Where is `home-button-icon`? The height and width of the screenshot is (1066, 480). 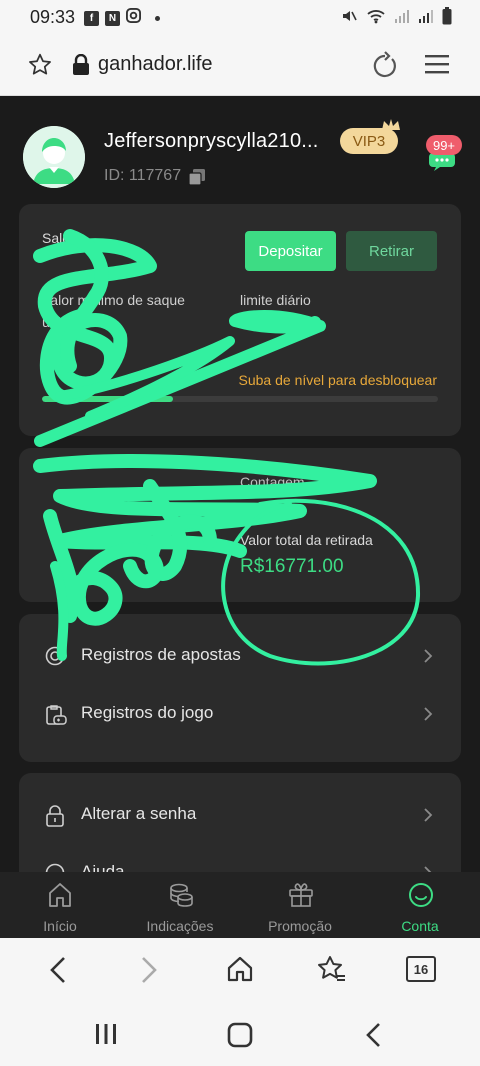
home-button-icon is located at coordinates (240, 1037).